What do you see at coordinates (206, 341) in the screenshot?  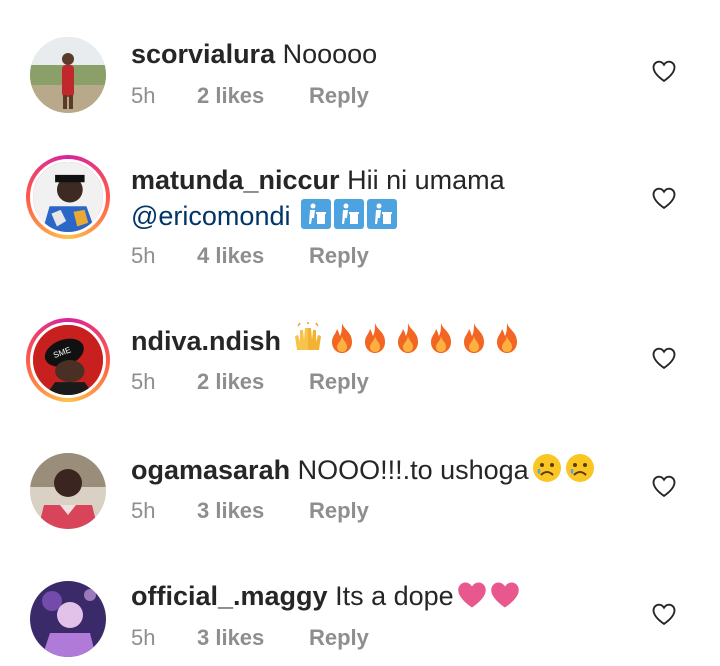 I see `comment-username: ndiva.ndish` at bounding box center [206, 341].